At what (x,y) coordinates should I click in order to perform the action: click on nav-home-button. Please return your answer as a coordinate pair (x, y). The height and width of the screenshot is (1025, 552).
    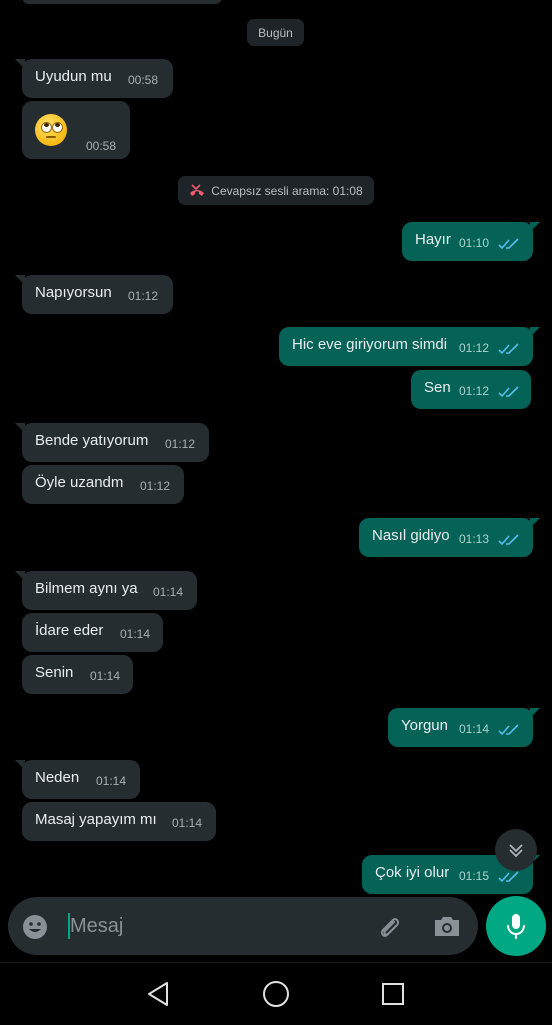
    Looking at the image, I should click on (276, 994).